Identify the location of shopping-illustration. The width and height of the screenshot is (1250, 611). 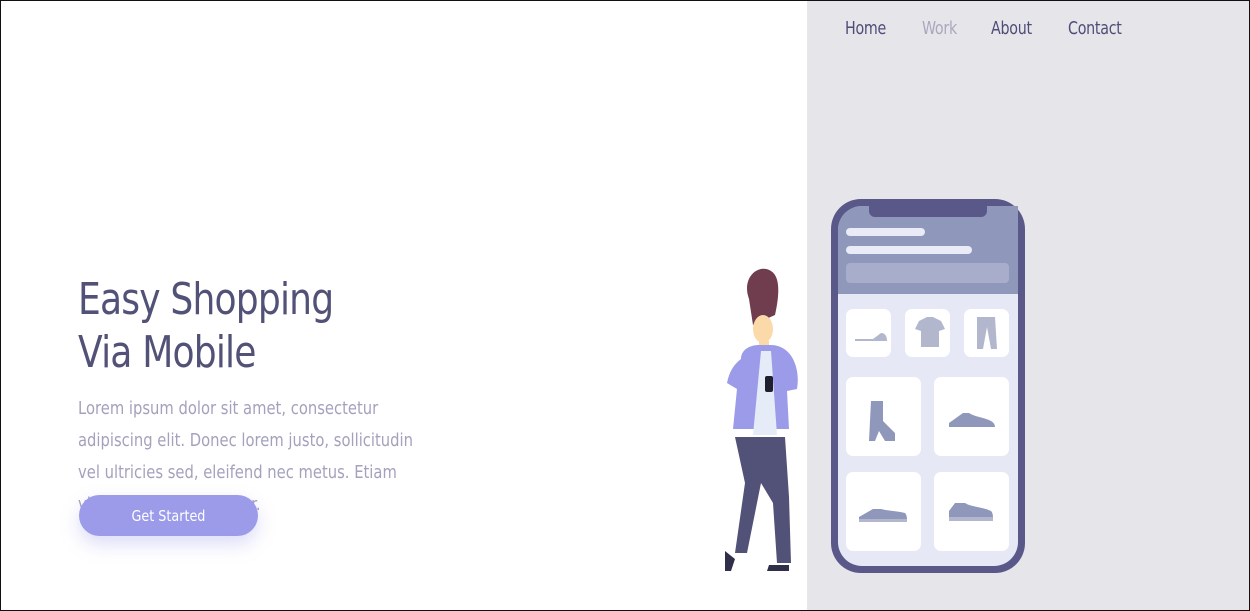
(875, 386).